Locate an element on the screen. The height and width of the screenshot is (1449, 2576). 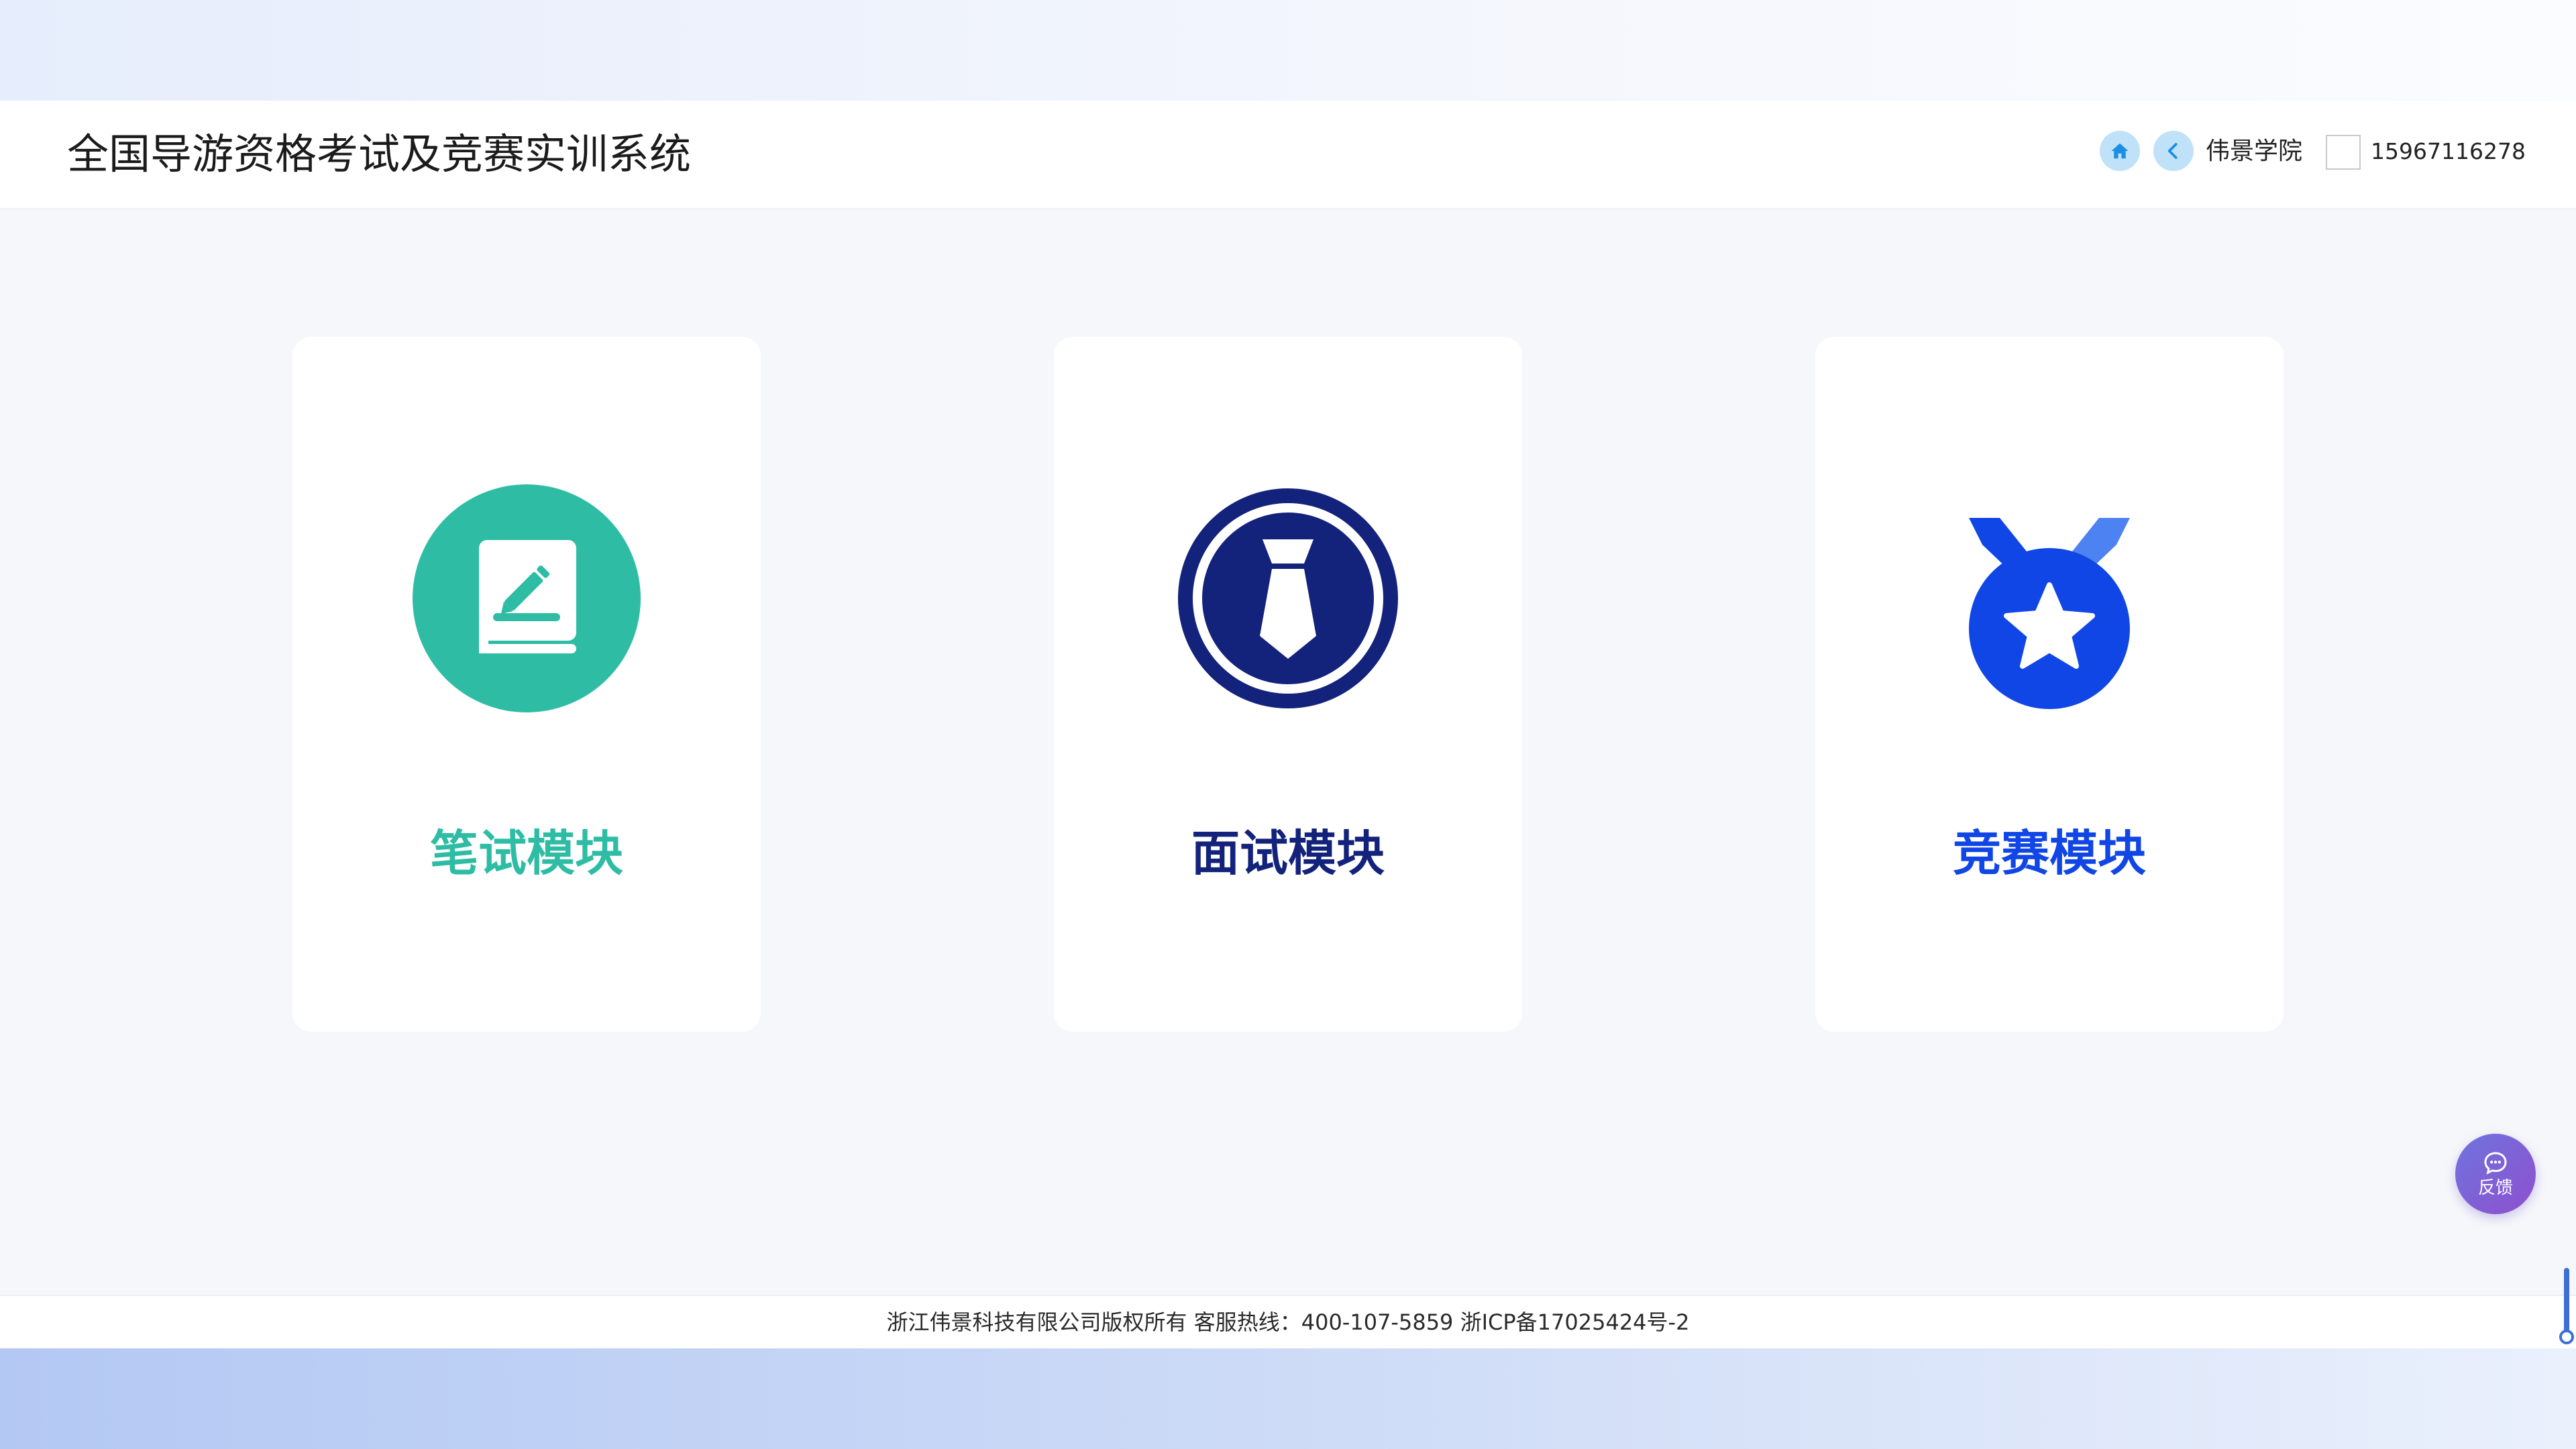
chat-bubble-icon is located at coordinates (2495, 1163).